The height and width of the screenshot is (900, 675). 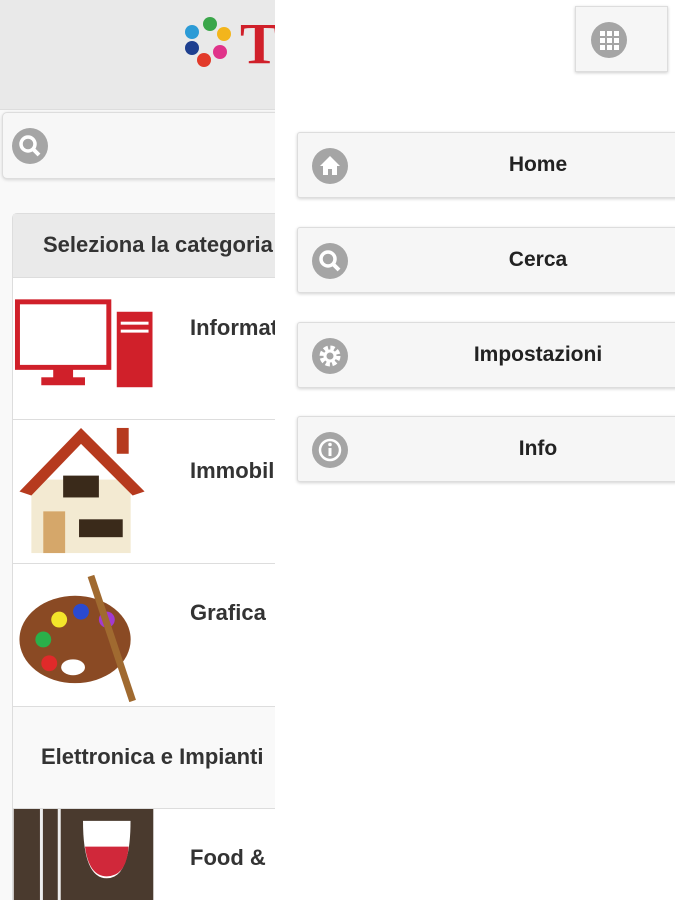 I want to click on food-wine-image, so click(x=83, y=854).